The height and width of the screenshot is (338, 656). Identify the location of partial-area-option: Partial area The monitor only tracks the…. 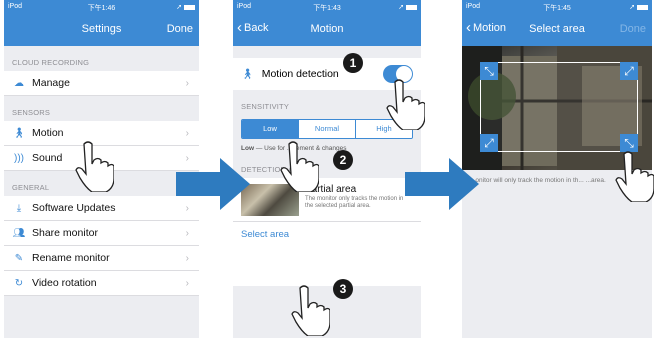
(327, 200).